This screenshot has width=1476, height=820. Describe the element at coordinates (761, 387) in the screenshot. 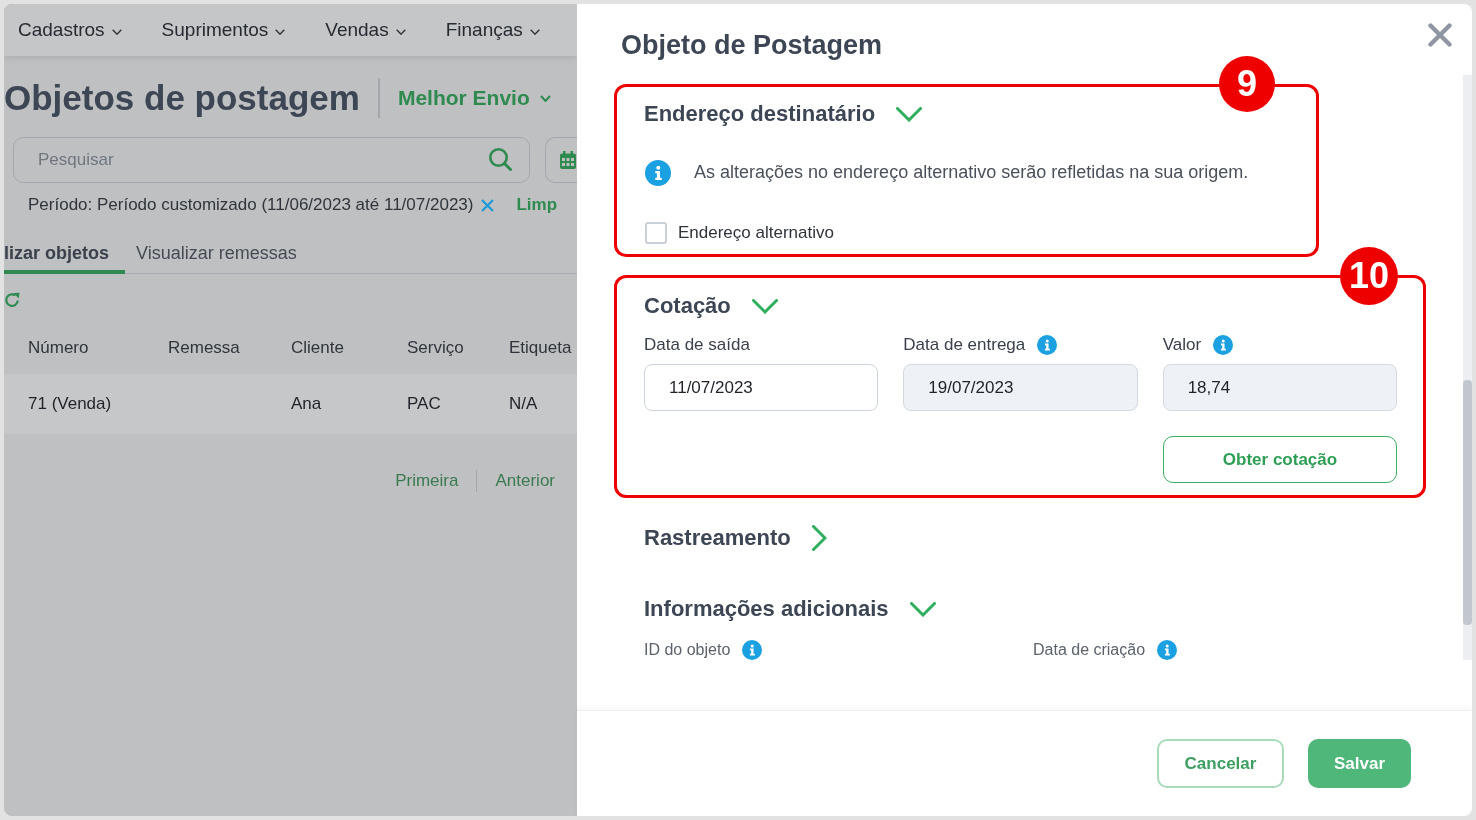

I see `text-field: 11/07/2023` at that location.